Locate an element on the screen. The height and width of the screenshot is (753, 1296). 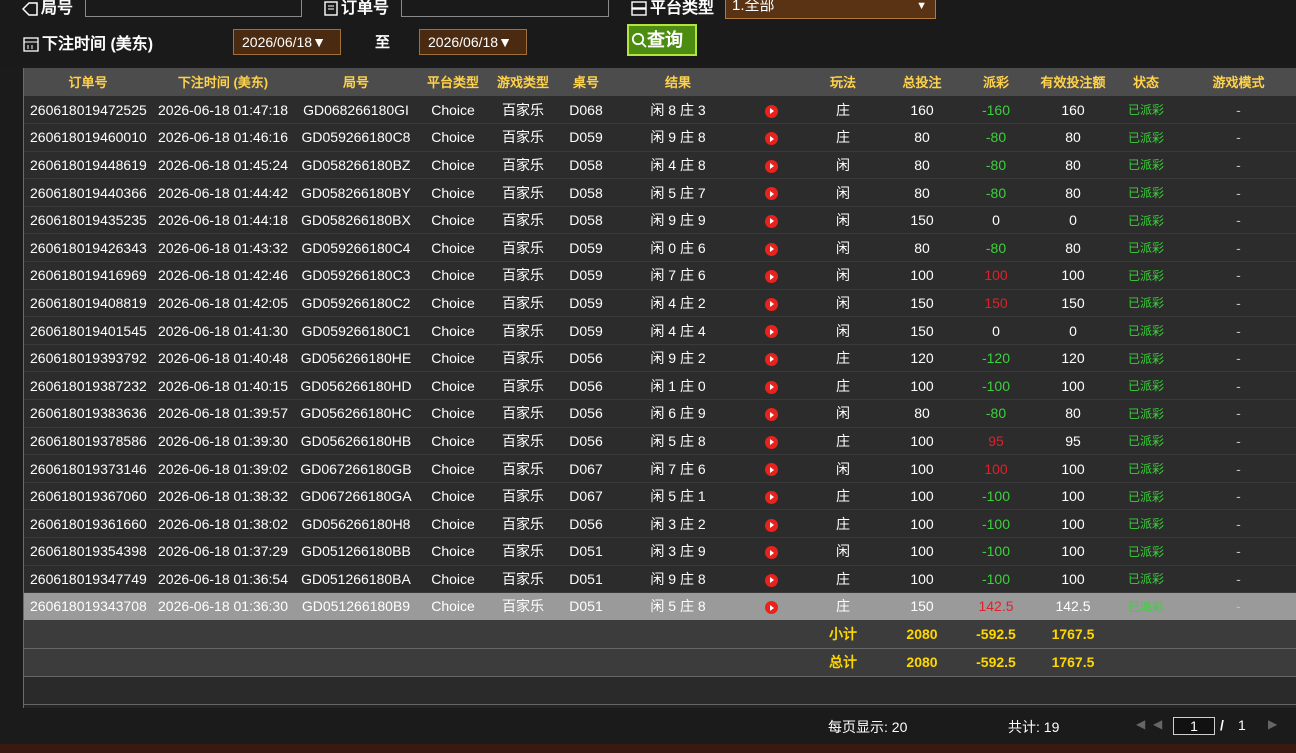
round-input is located at coordinates (193, 8).